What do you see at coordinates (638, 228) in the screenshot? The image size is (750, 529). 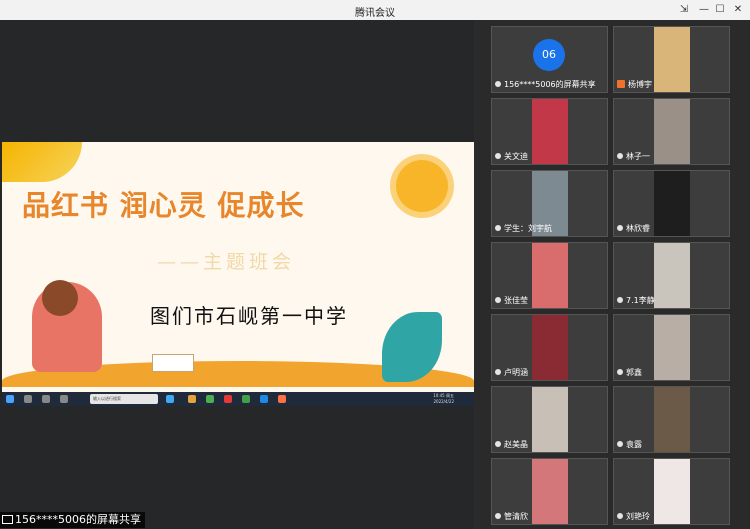 I see `participant-name: 林欣睿` at bounding box center [638, 228].